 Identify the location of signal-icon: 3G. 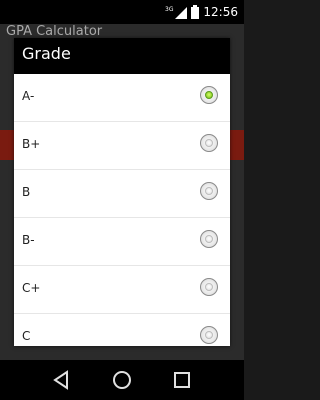
(176, 12).